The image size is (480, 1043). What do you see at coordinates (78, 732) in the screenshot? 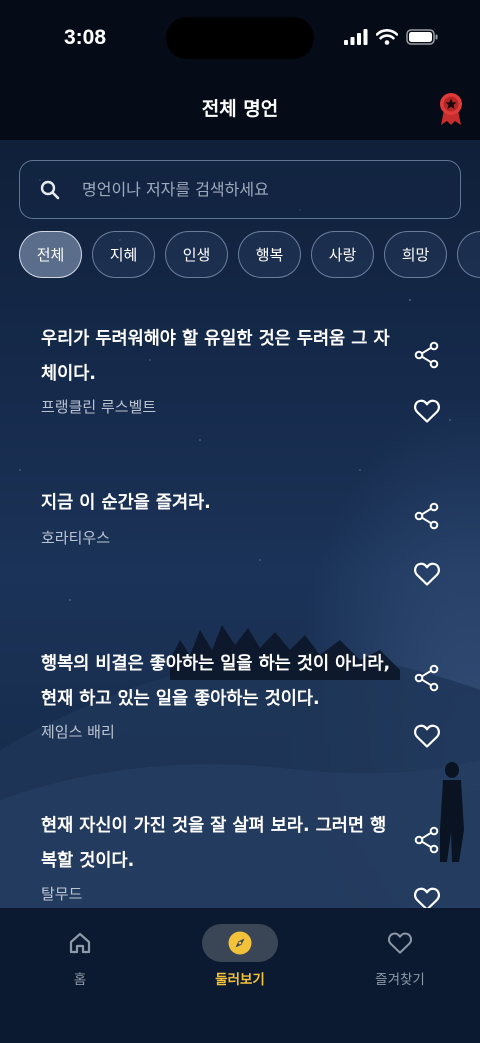
I see `quote-author: 제임스 배리` at bounding box center [78, 732].